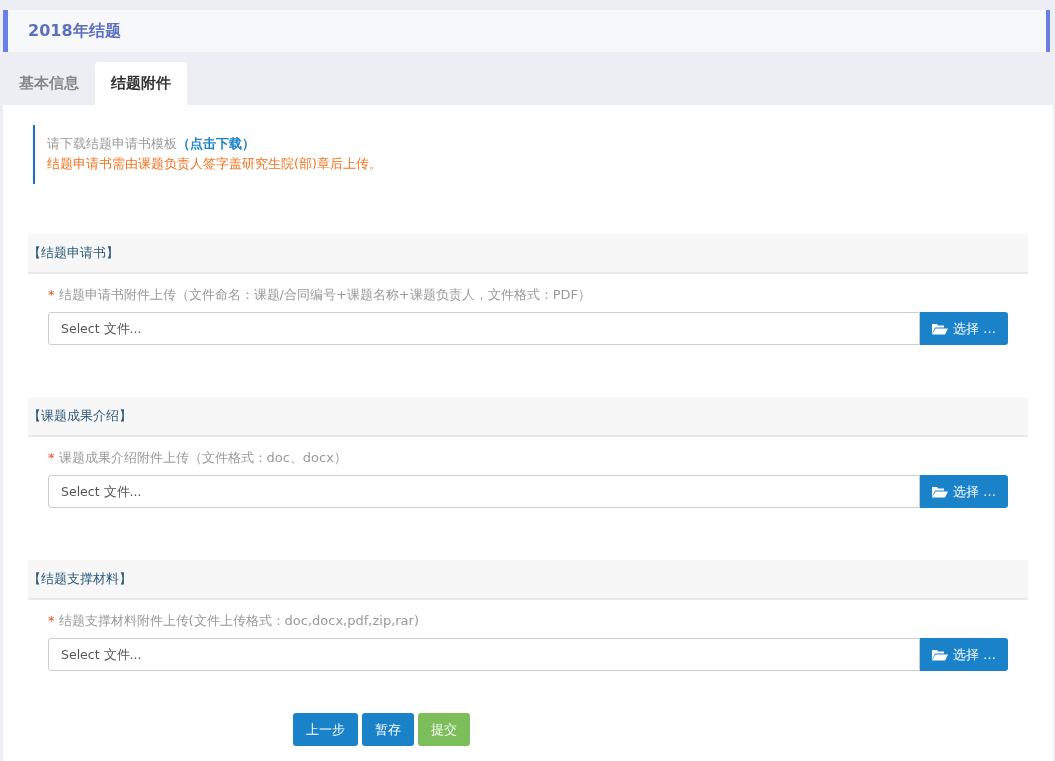  Describe the element at coordinates (73, 253) in the screenshot. I see `section-title: 【结题申请书】` at that location.